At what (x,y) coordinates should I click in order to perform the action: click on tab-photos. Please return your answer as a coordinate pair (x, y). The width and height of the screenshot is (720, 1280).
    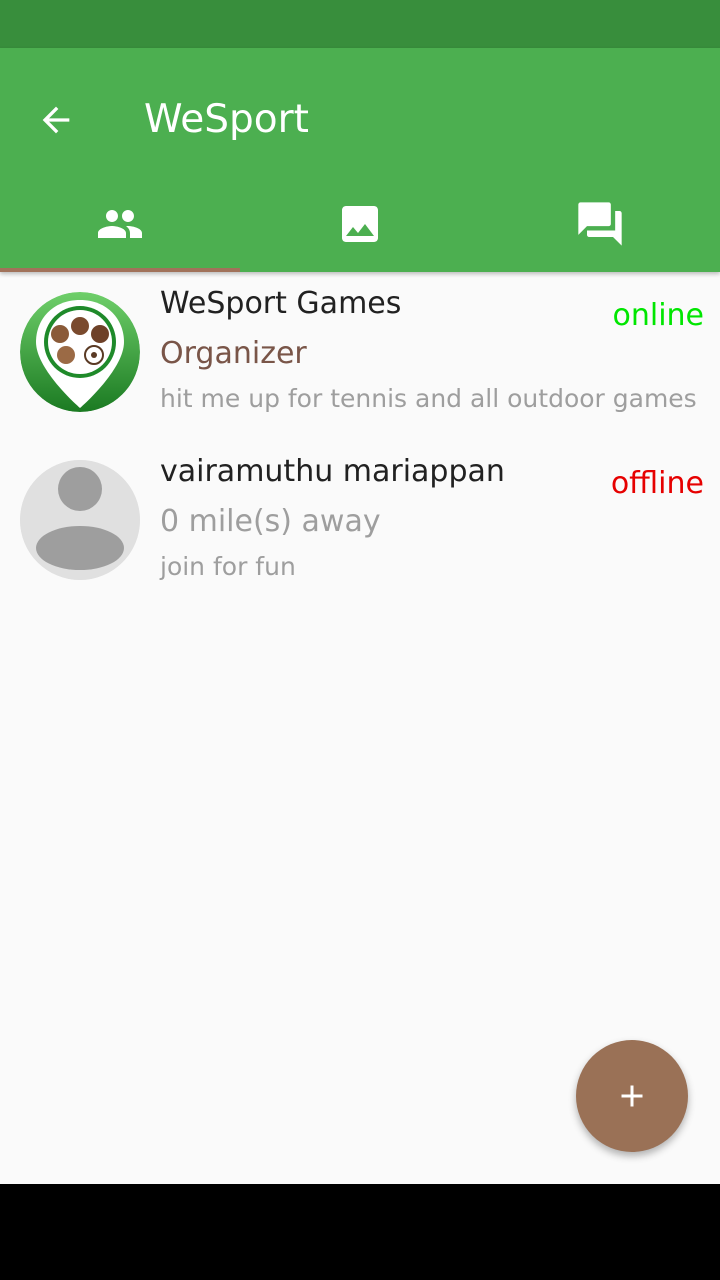
    Looking at the image, I should click on (360, 224).